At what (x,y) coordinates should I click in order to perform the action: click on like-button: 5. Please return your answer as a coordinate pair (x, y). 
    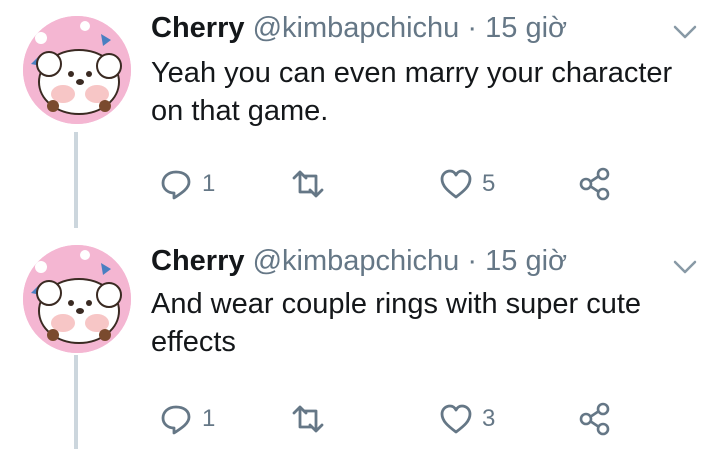
    Looking at the image, I should click on (466, 184).